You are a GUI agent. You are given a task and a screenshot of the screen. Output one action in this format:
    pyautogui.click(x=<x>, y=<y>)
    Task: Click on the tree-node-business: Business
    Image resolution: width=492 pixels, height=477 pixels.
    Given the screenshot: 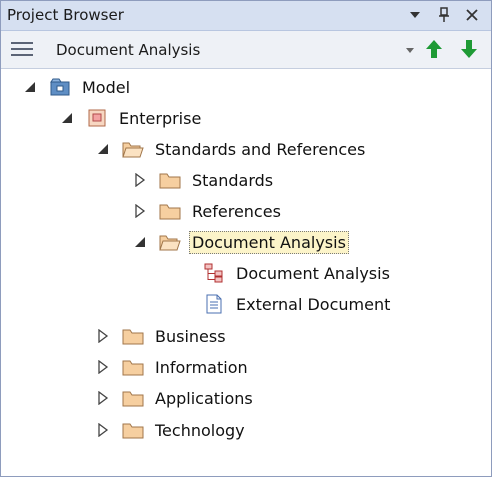 What is the action you would take?
    pyautogui.click(x=161, y=336)
    